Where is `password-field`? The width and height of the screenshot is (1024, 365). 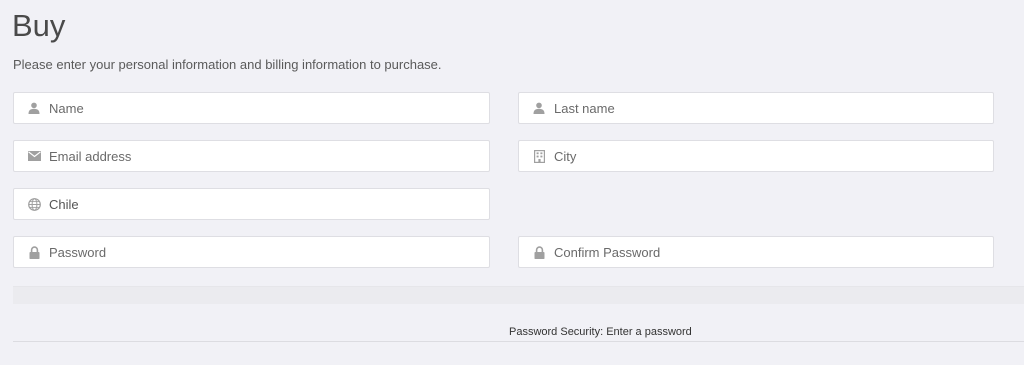 password-field is located at coordinates (251, 252).